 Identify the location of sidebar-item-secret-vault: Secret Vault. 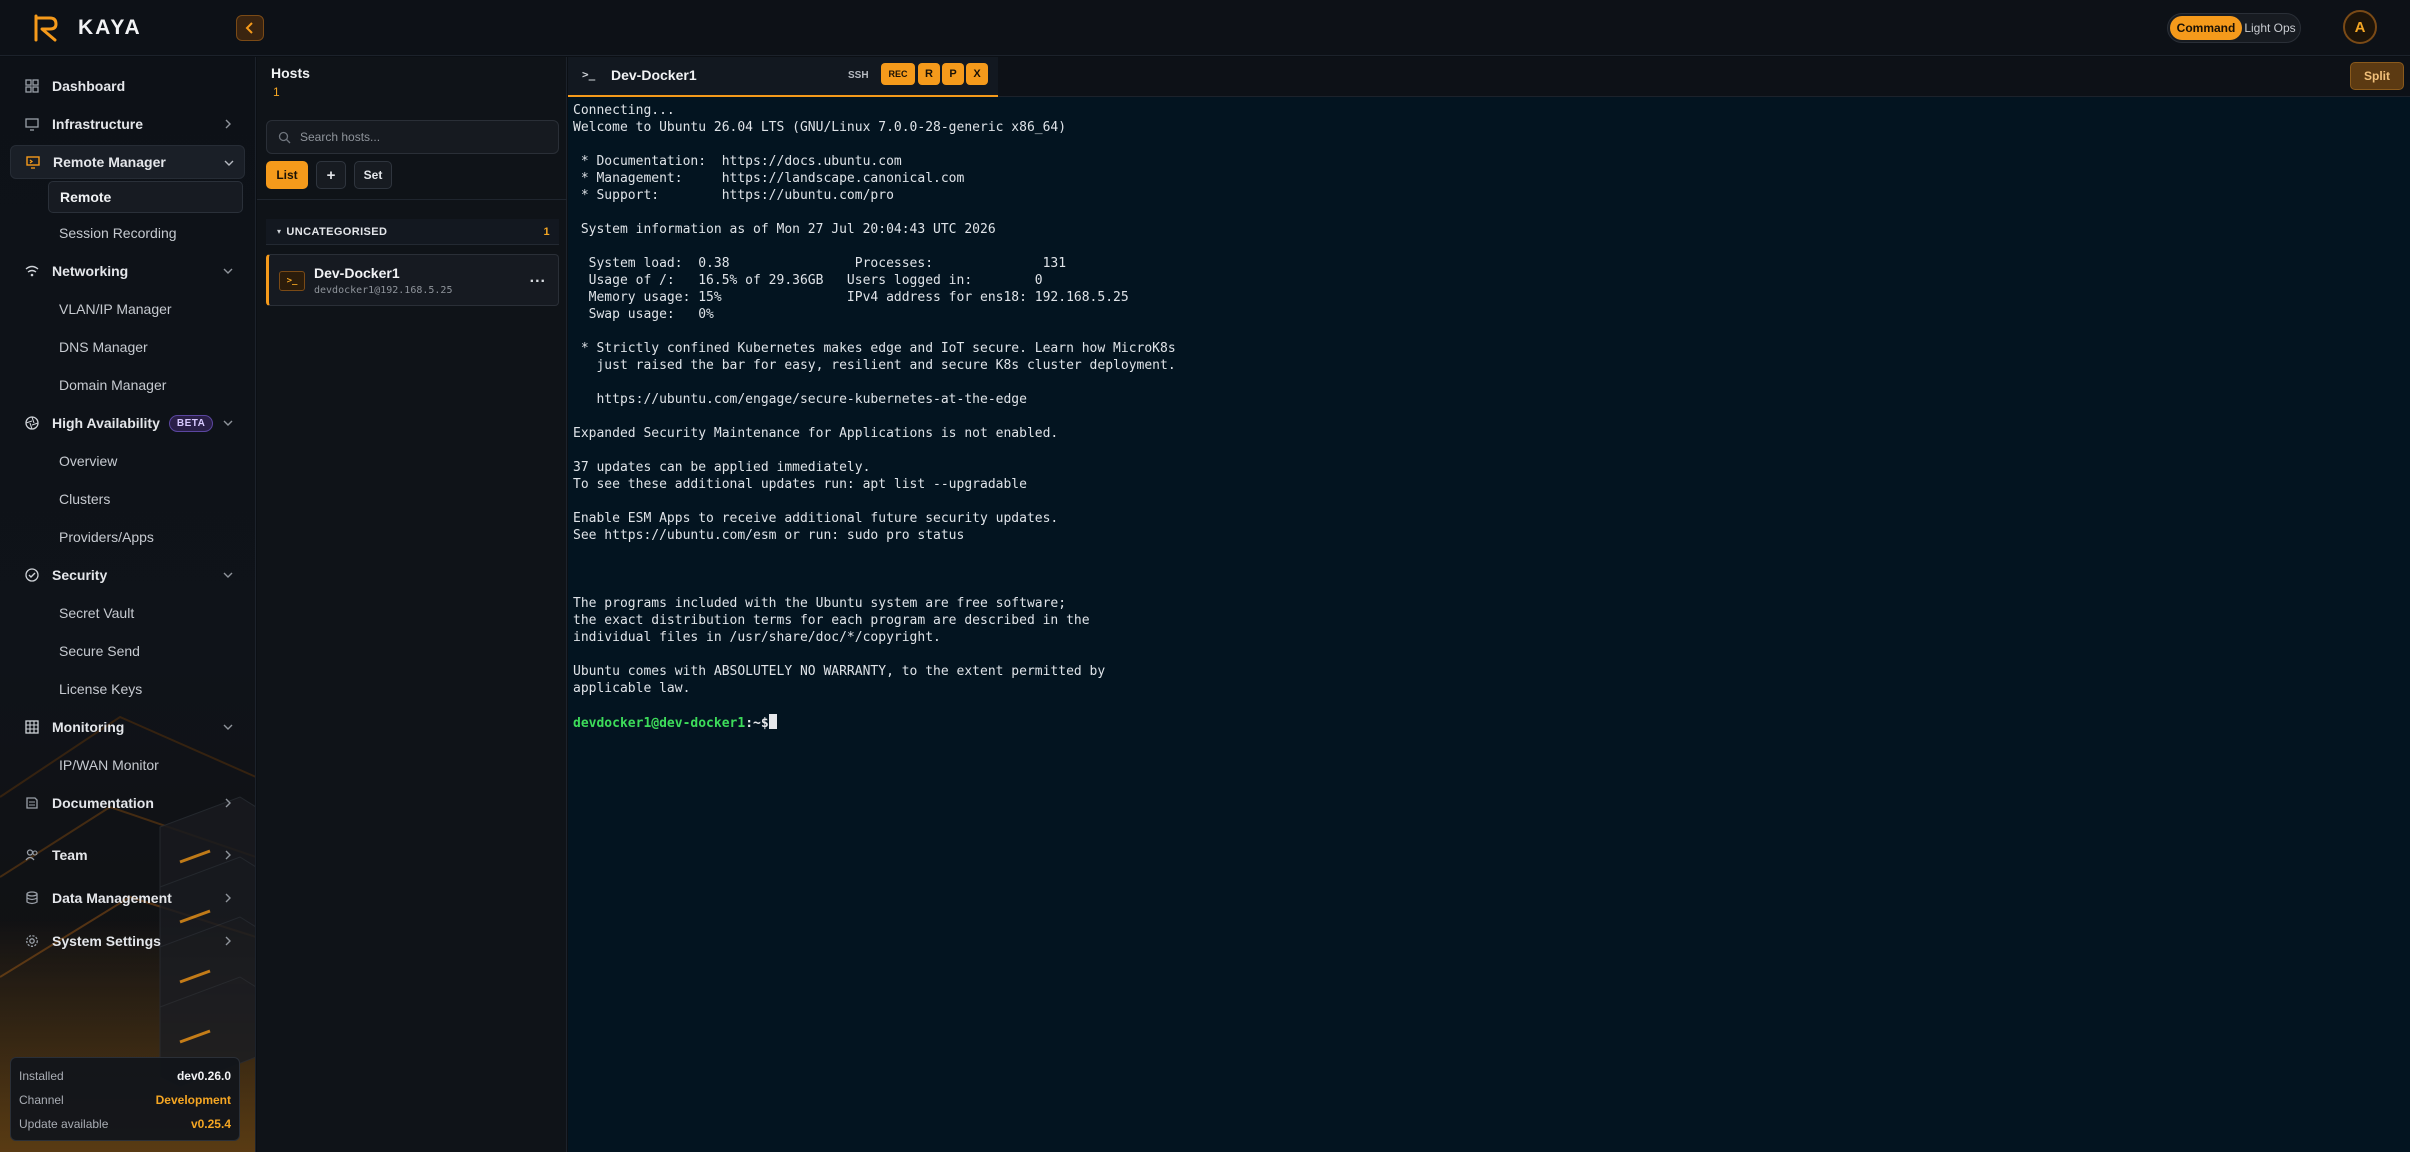
(127, 613).